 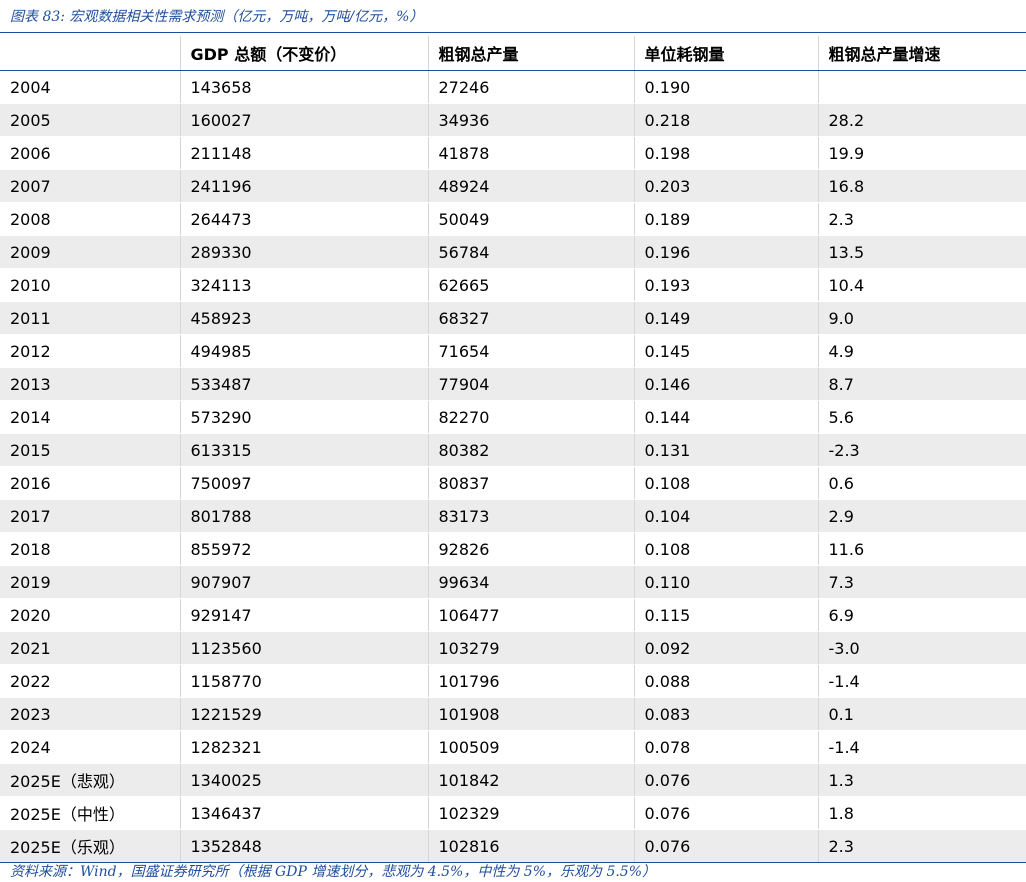 What do you see at coordinates (725, 153) in the screenshot?
I see `intensity-cell: 0.198` at bounding box center [725, 153].